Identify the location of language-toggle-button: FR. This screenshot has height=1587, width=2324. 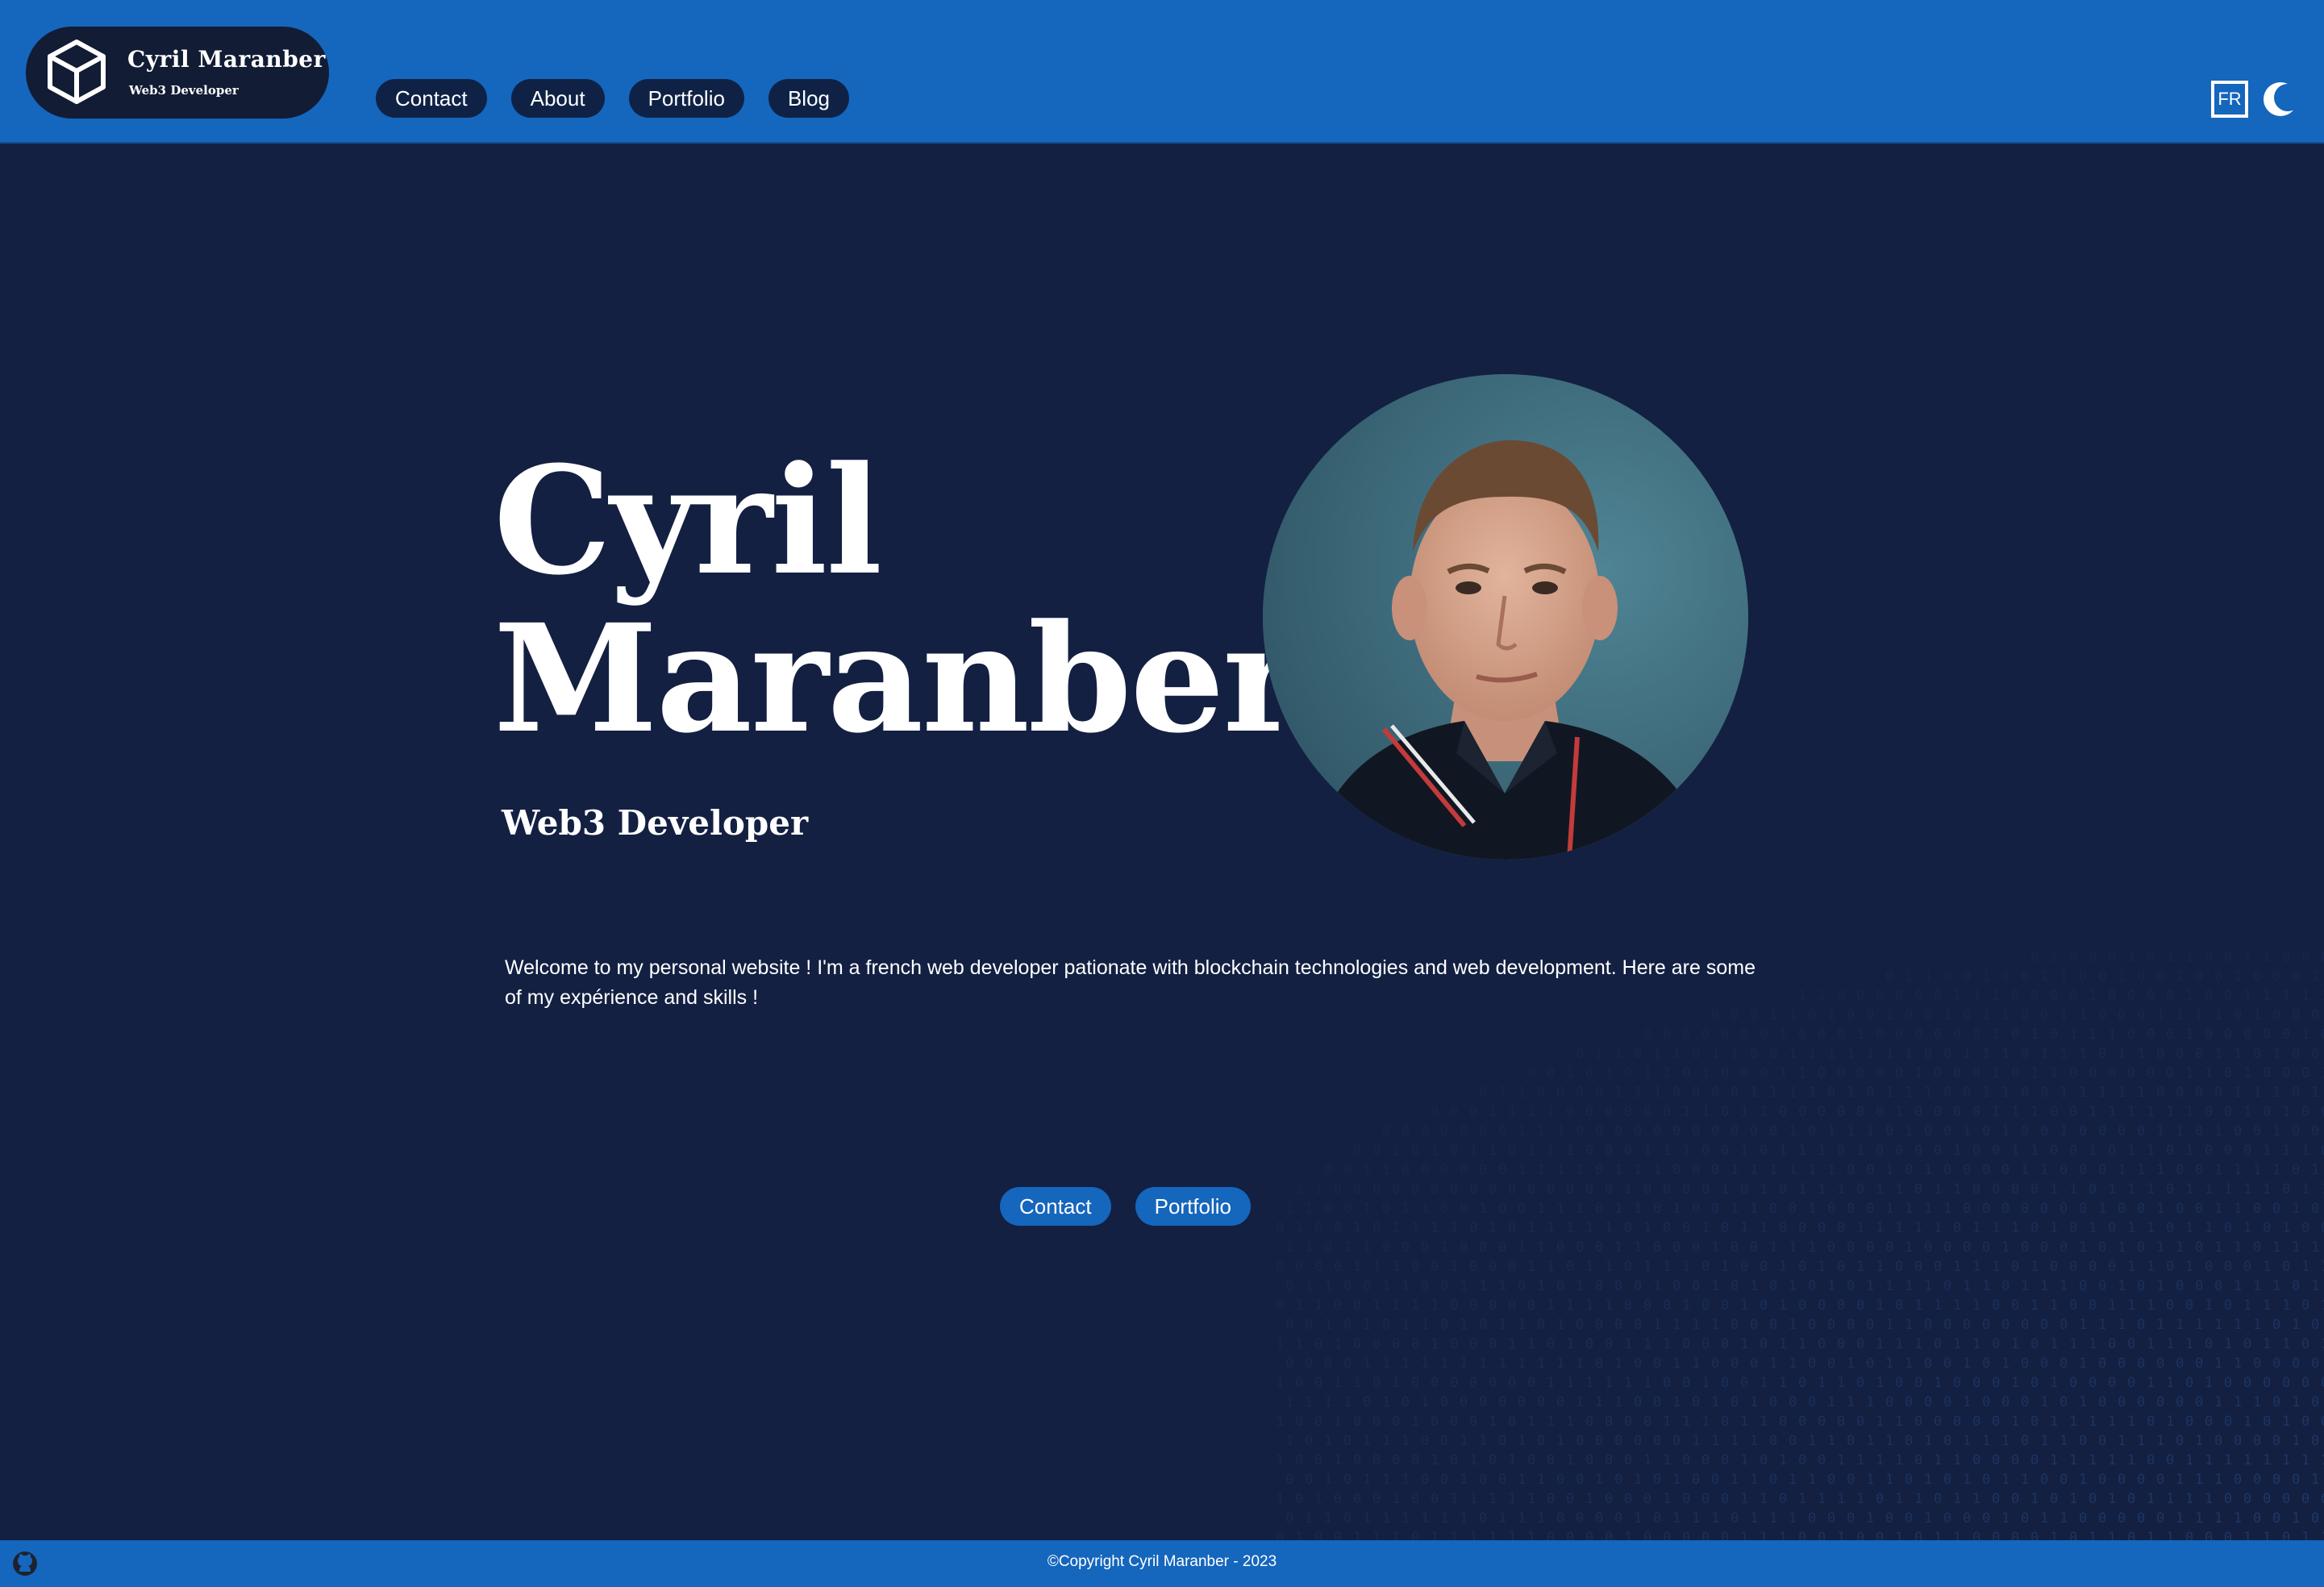
(2229, 99).